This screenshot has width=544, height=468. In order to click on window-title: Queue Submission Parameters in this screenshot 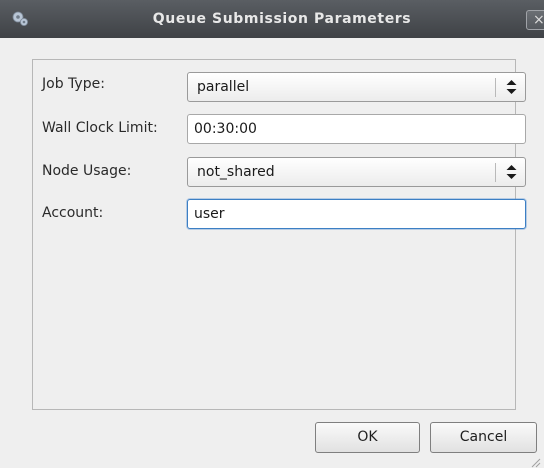, I will do `click(282, 19)`.